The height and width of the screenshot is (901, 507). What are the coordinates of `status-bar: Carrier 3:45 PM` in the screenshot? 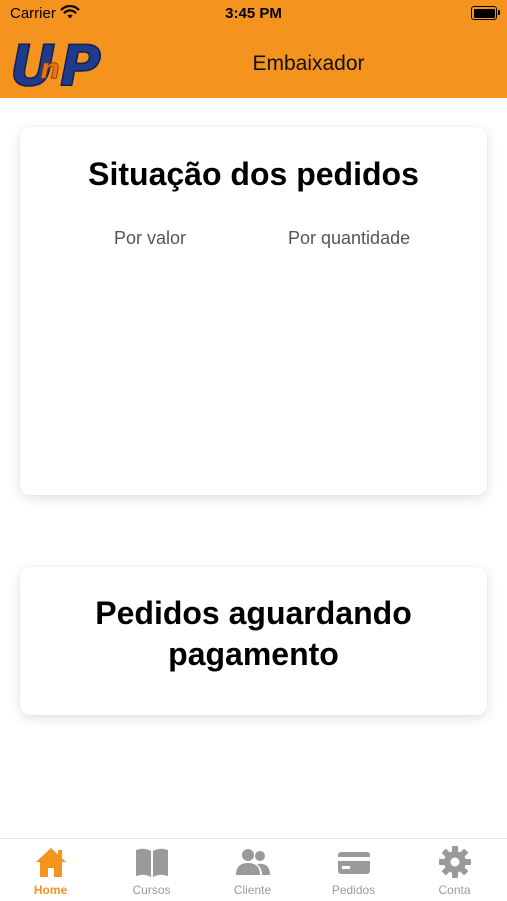 It's located at (253, 14).